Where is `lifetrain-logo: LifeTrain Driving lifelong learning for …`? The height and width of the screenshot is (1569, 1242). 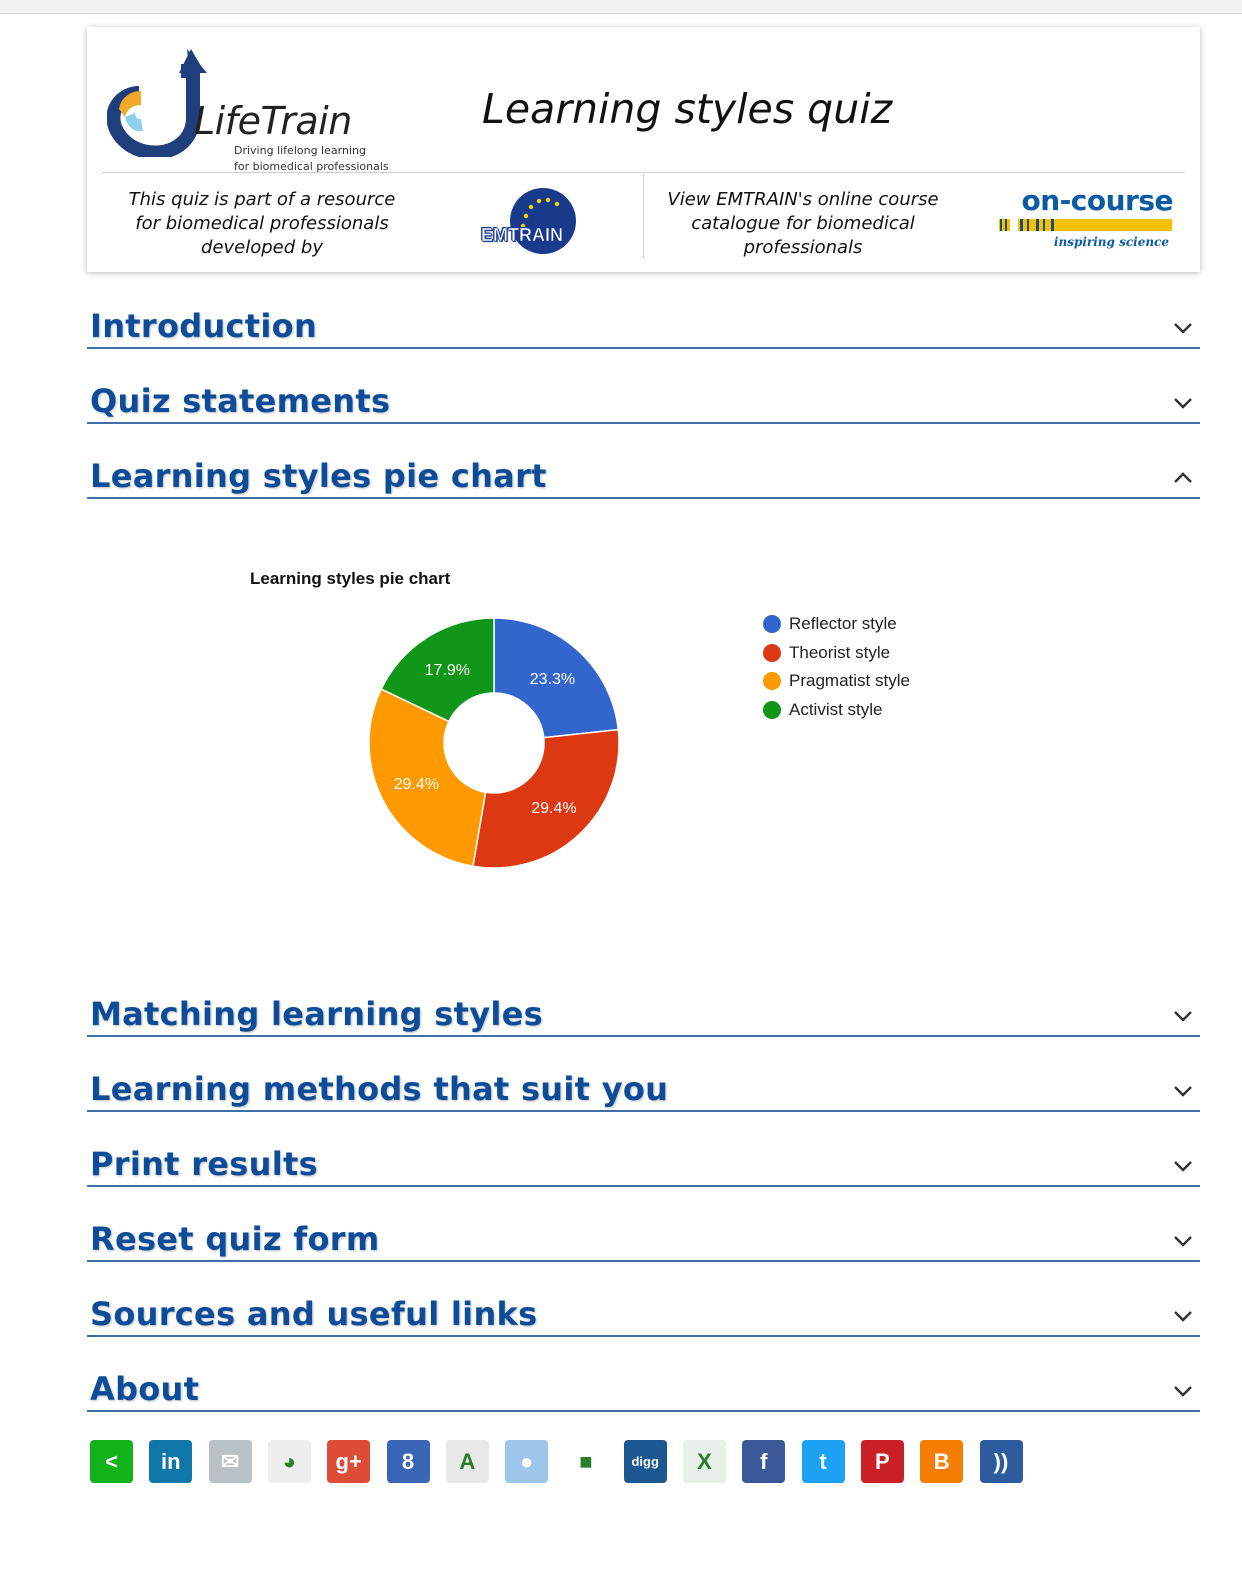
lifetrain-logo: LifeTrain Driving lifelong learning for … is located at coordinates (251, 110).